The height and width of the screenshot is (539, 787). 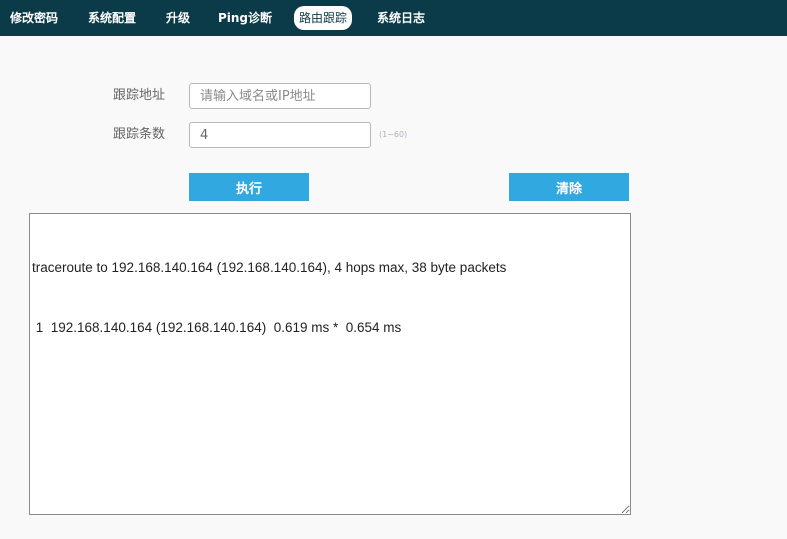 What do you see at coordinates (401, 18) in the screenshot?
I see `nav-item-system-log: 系统日志` at bounding box center [401, 18].